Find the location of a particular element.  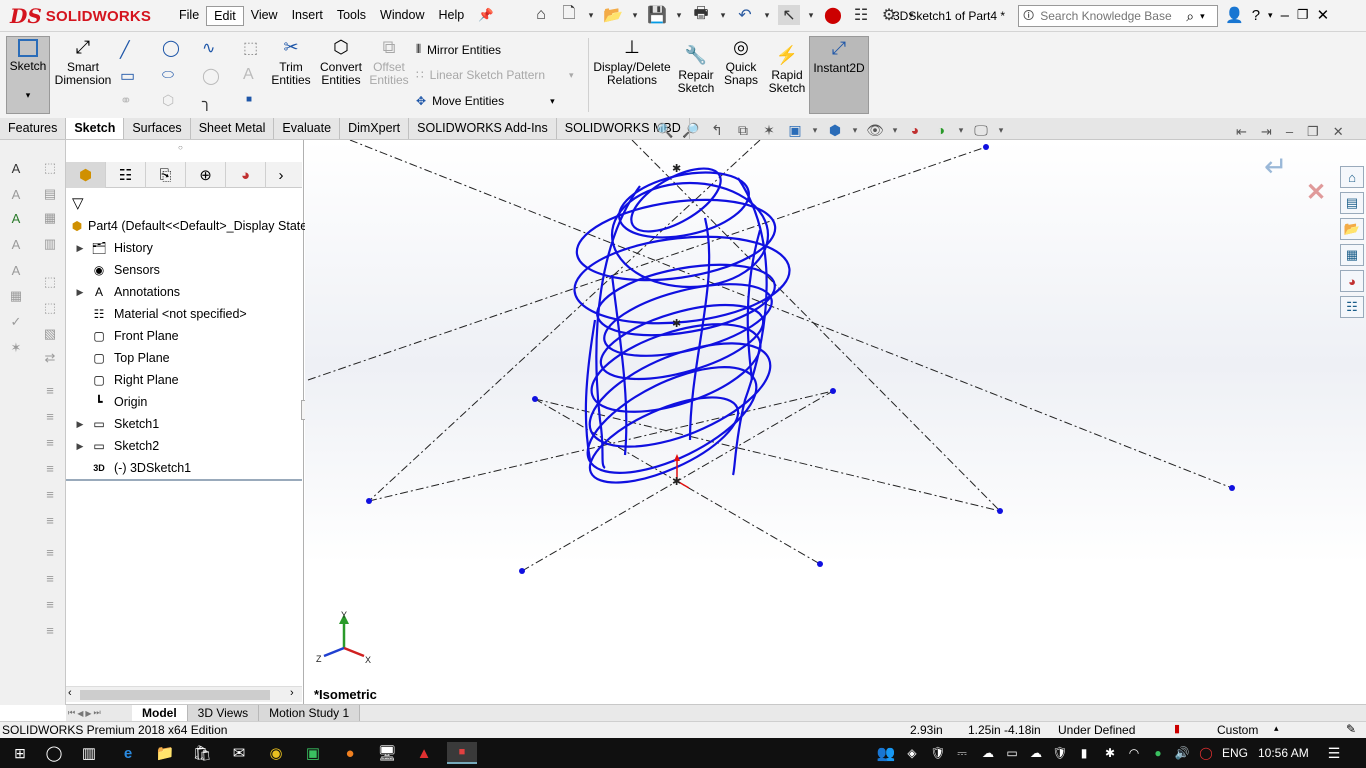

print-icon: 🖶 is located at coordinates (701, 15).